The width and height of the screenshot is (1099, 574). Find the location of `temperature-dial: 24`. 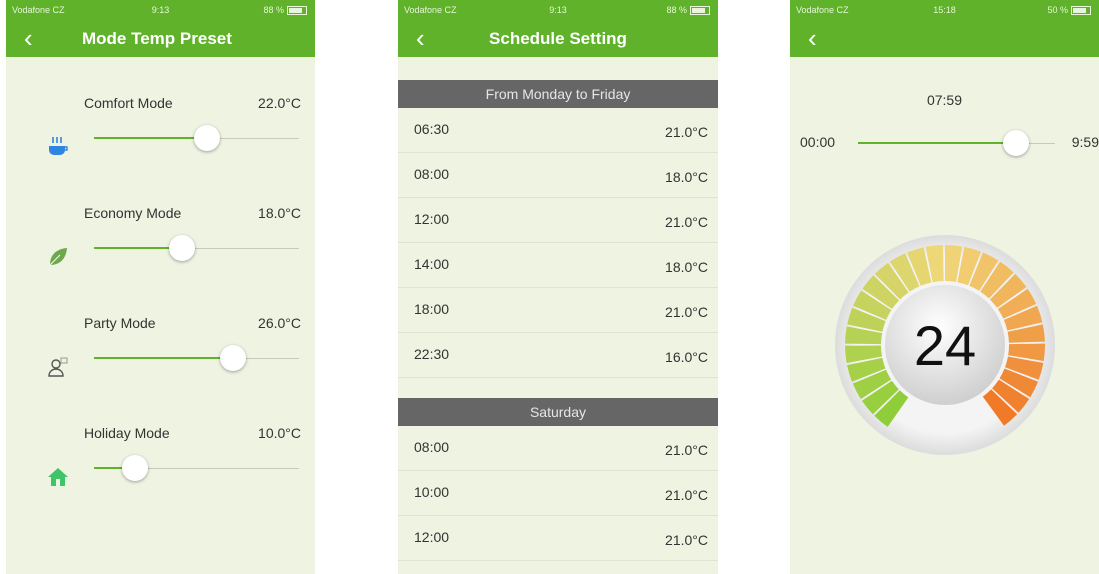

temperature-dial: 24 is located at coordinates (945, 345).